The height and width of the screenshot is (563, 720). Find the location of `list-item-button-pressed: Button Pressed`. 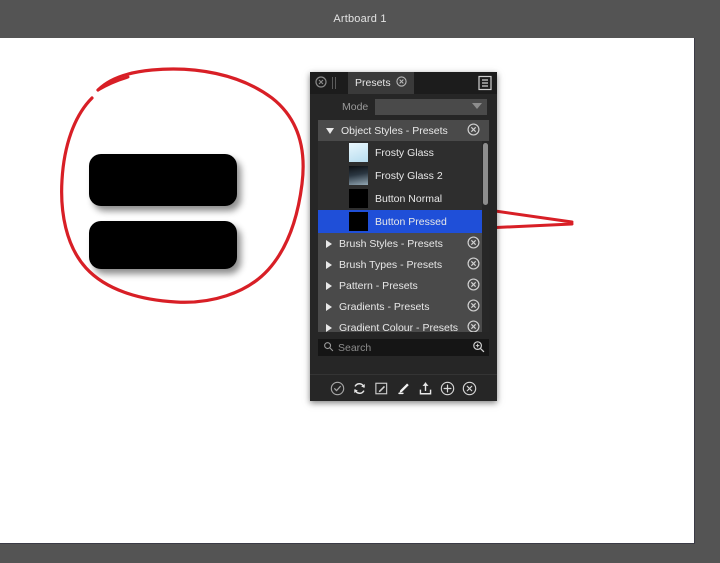

list-item-button-pressed: Button Pressed is located at coordinates (403, 221).